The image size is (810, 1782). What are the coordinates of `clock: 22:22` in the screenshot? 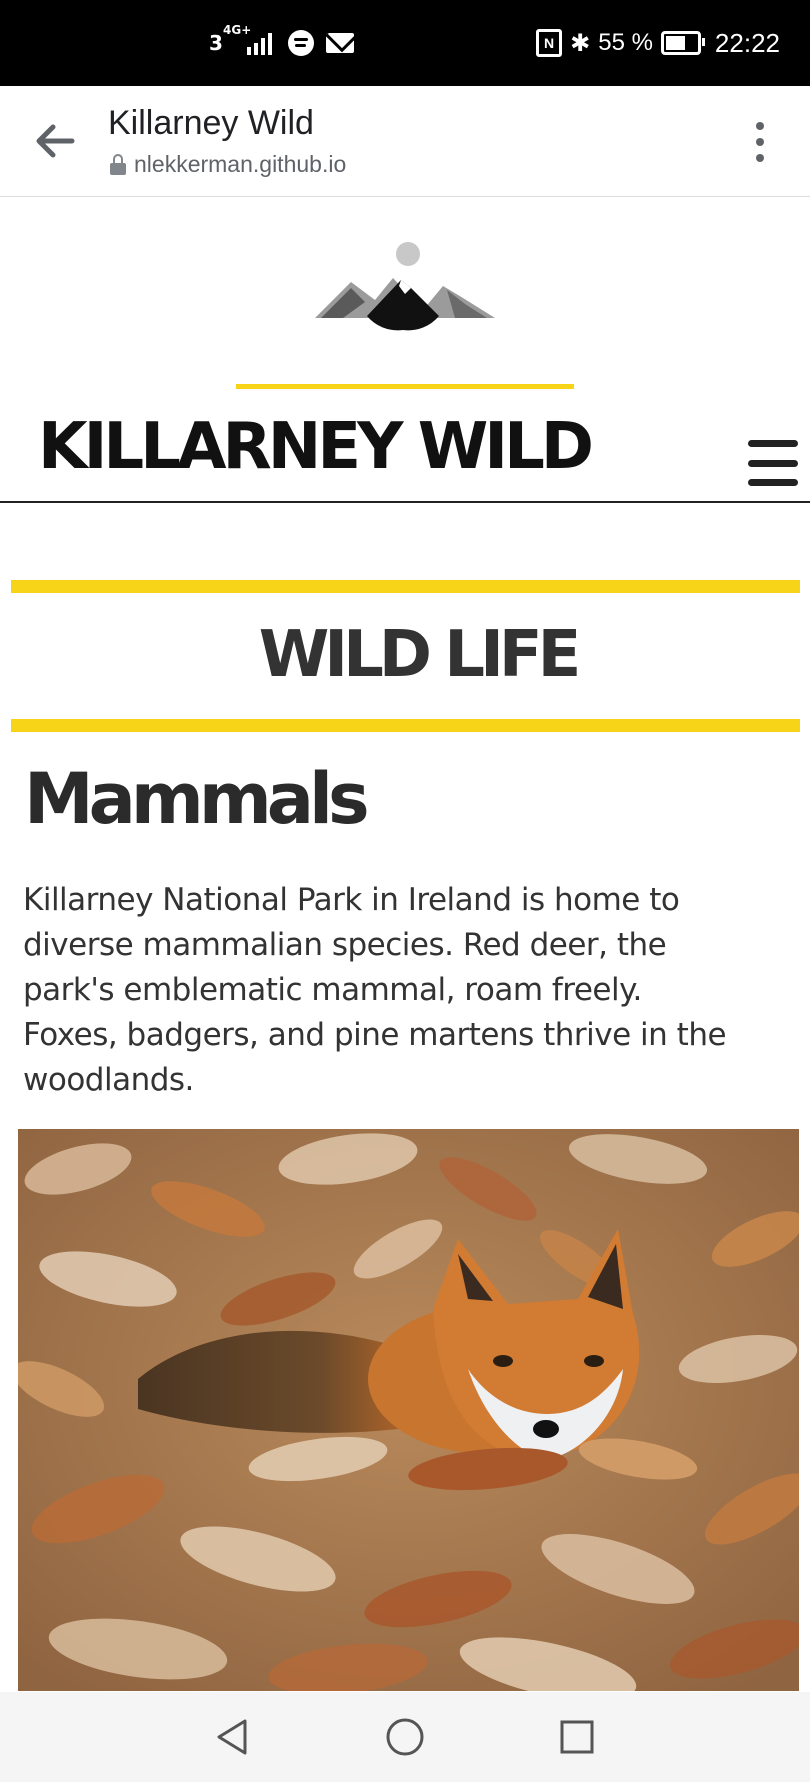 It's located at (747, 42).